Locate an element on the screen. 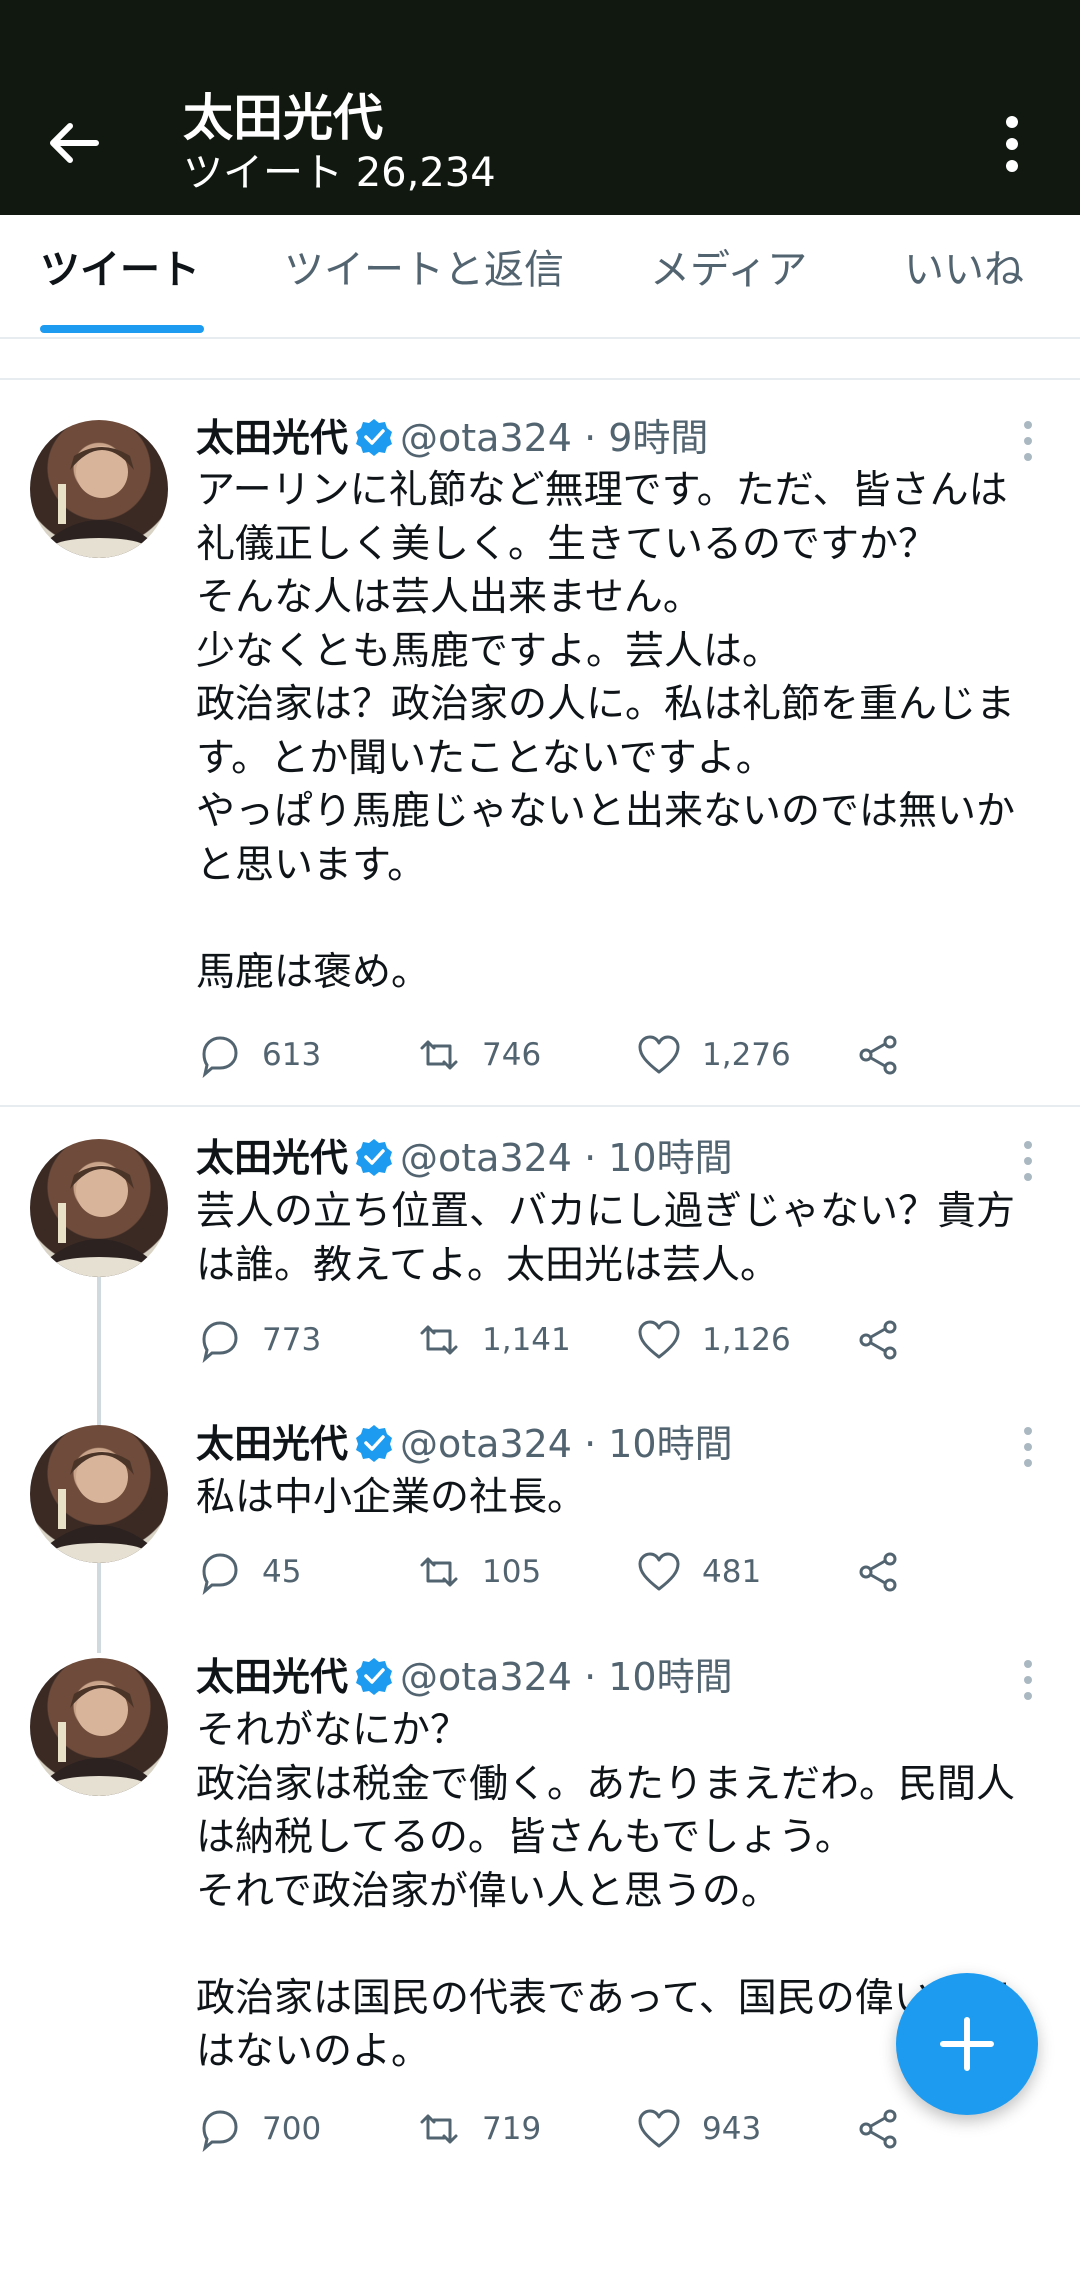  compose-tweet-button is located at coordinates (967, 2044).